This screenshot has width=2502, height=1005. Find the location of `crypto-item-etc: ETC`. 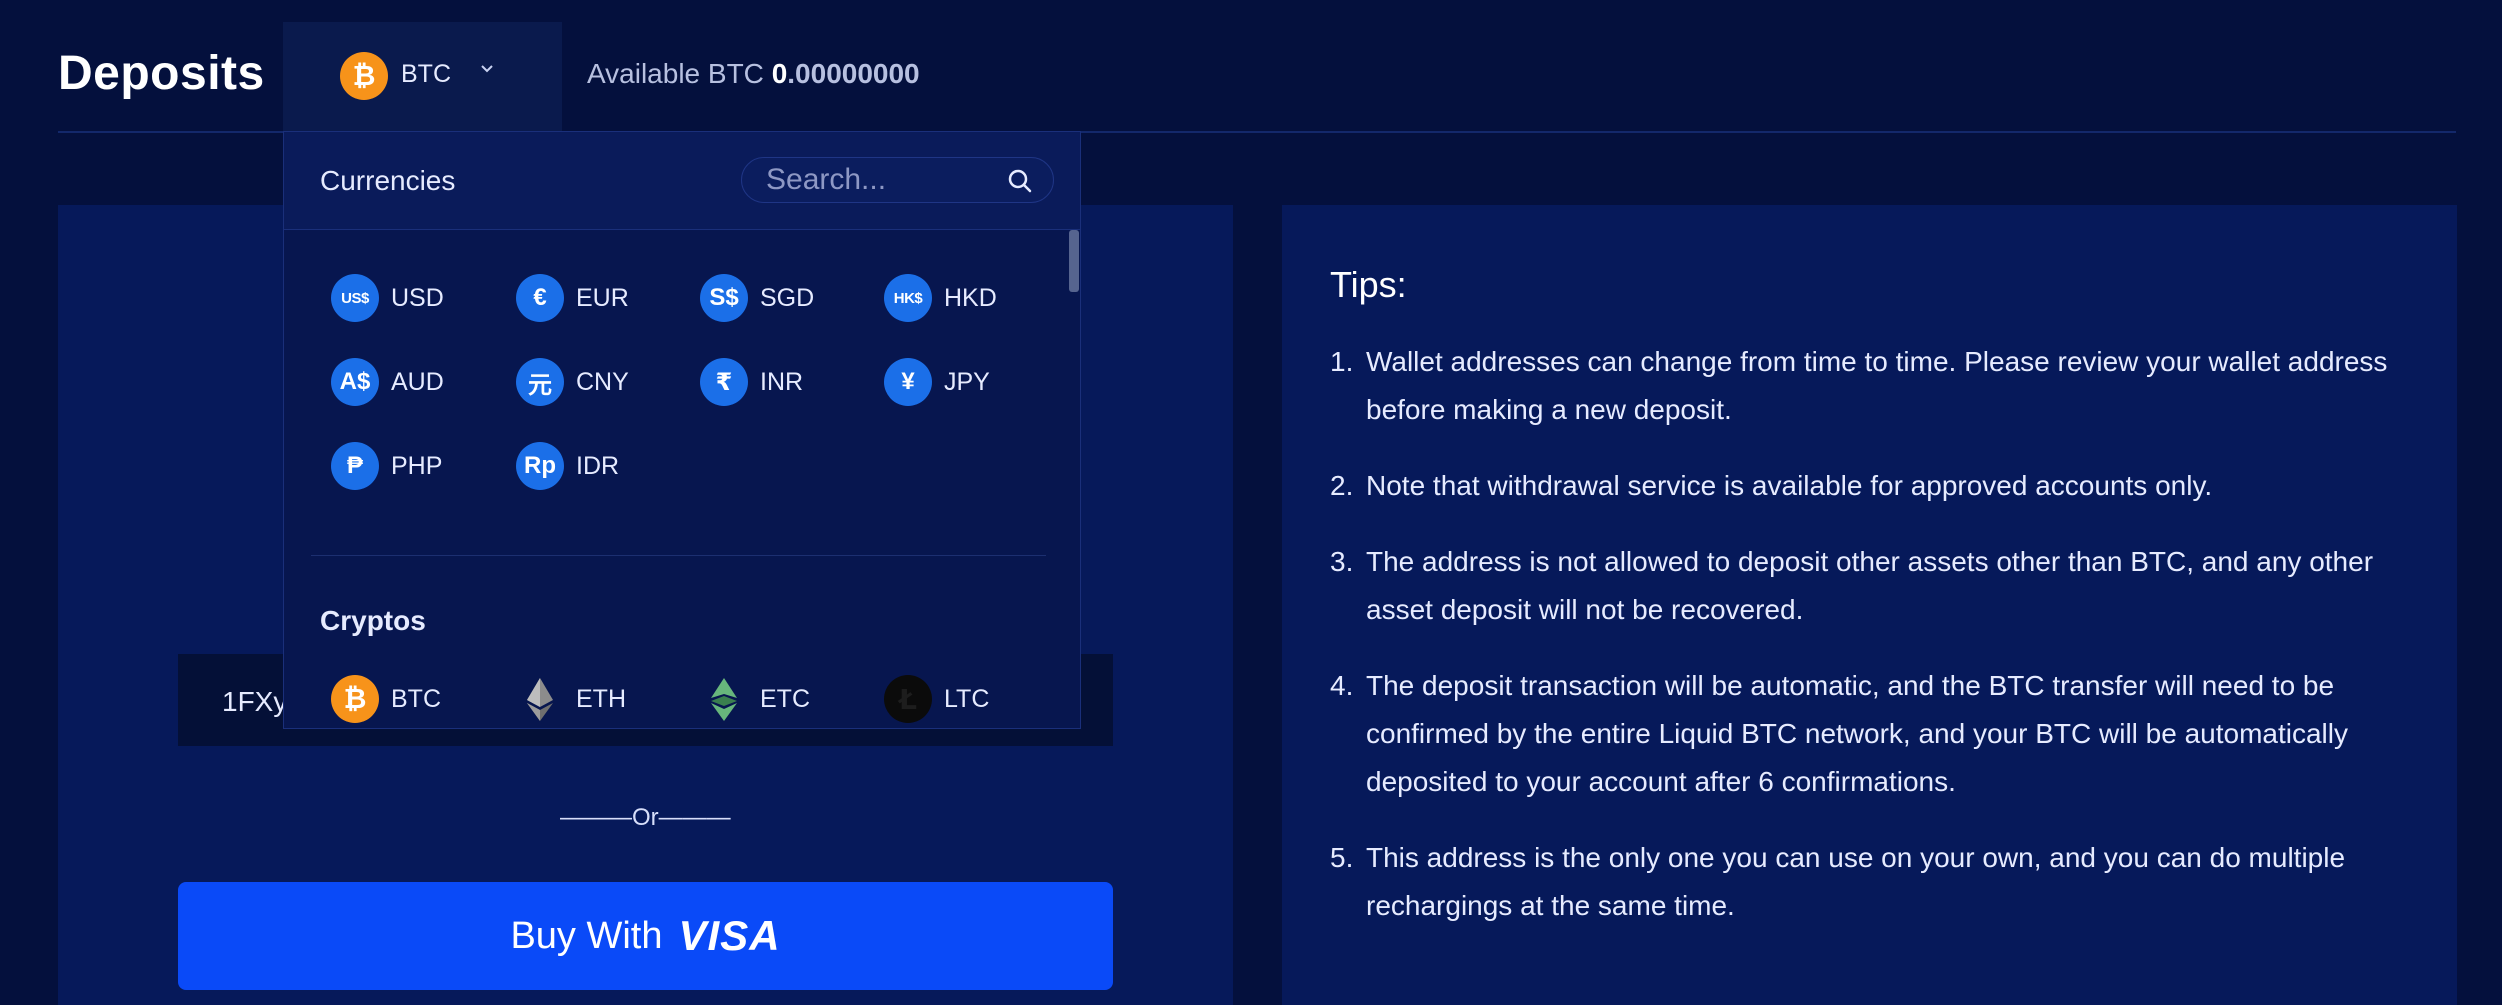

crypto-item-etc: ETC is located at coordinates (755, 699).